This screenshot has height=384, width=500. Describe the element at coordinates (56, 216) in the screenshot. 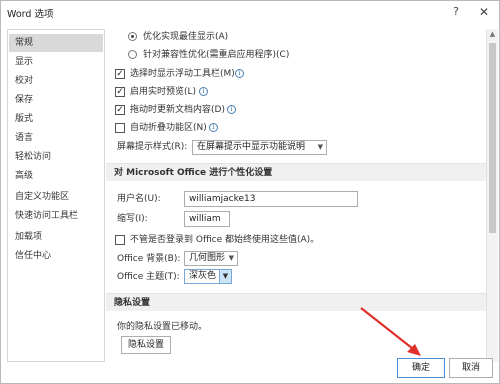

I see `sidebar-item-quick-access-toolbar: 快速访问工具栏` at that location.